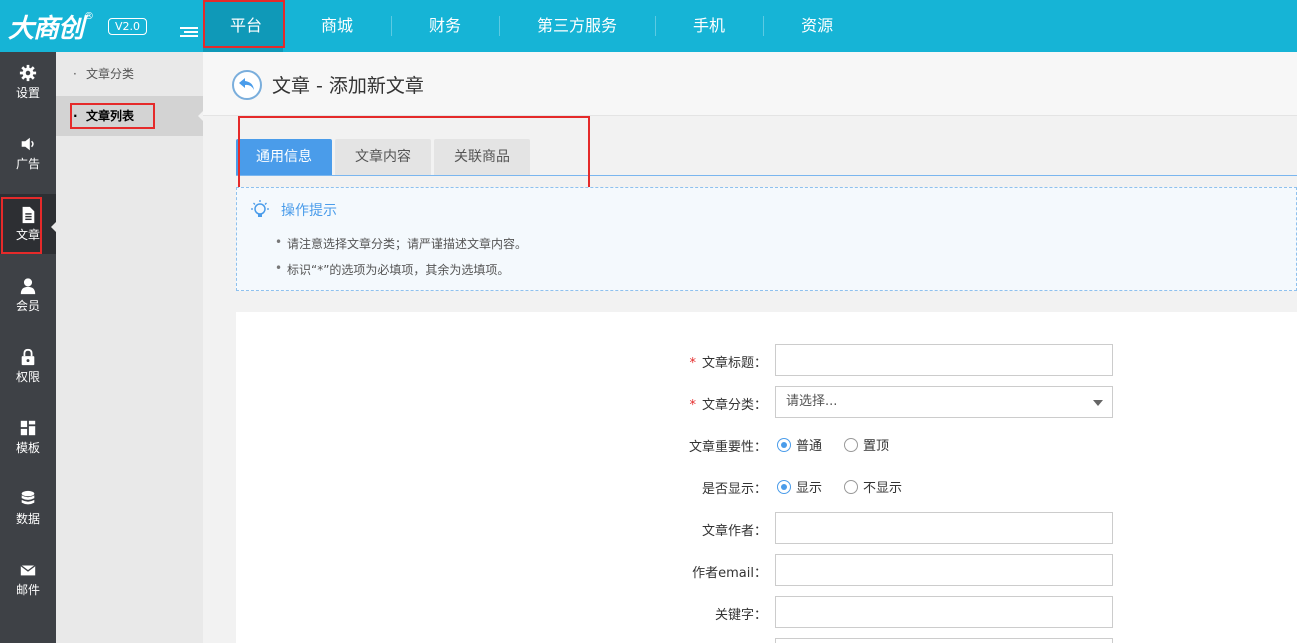  Describe the element at coordinates (27, 519) in the screenshot. I see `sidebar-item-label: 数据` at that location.